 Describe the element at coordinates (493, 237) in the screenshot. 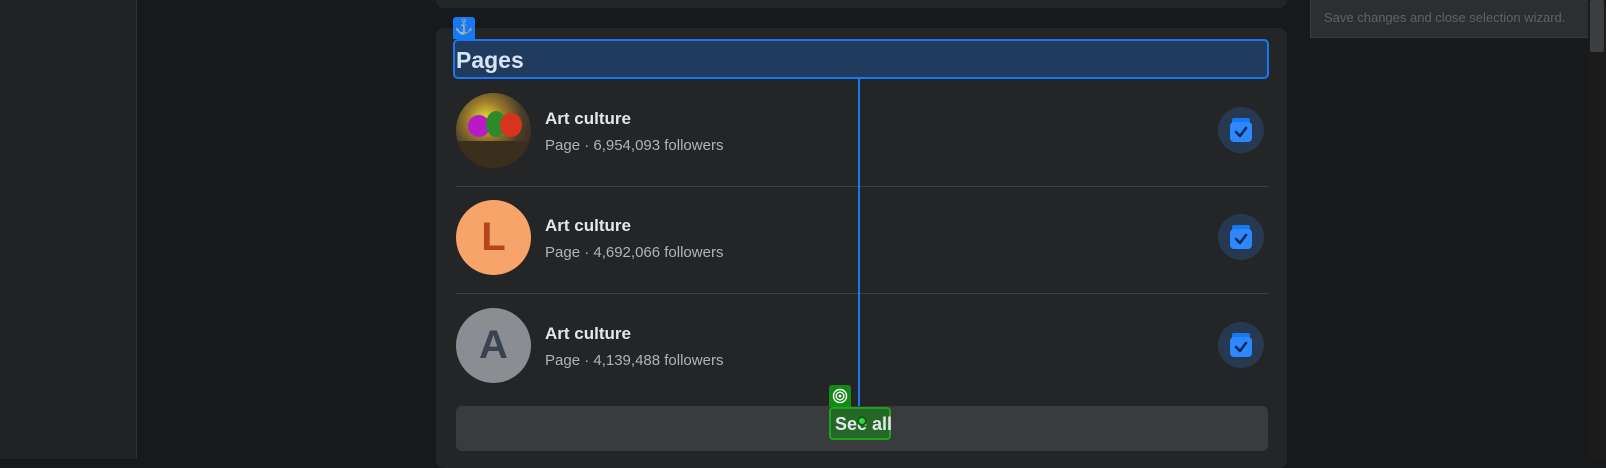

I see `page-avatar: L` at that location.